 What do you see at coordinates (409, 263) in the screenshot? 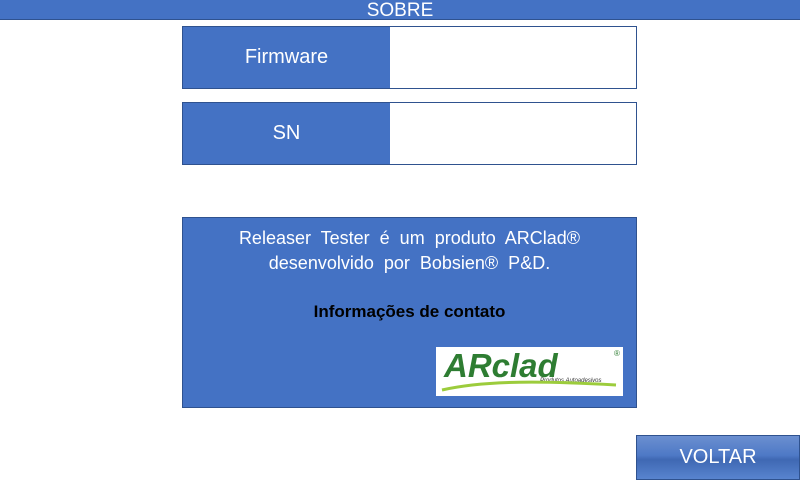
I see `description-line-2: desenvolvido por Bobsien® P&D.` at bounding box center [409, 263].